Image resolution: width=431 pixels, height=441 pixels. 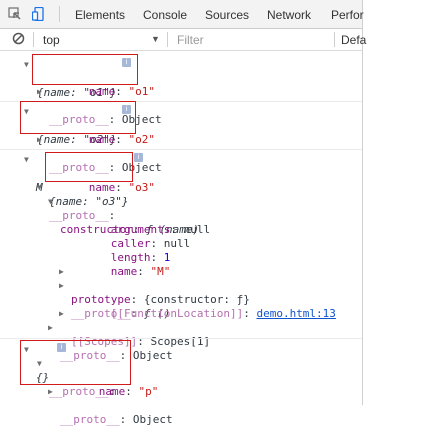 I want to click on tab-console: Console, so click(x=165, y=15).